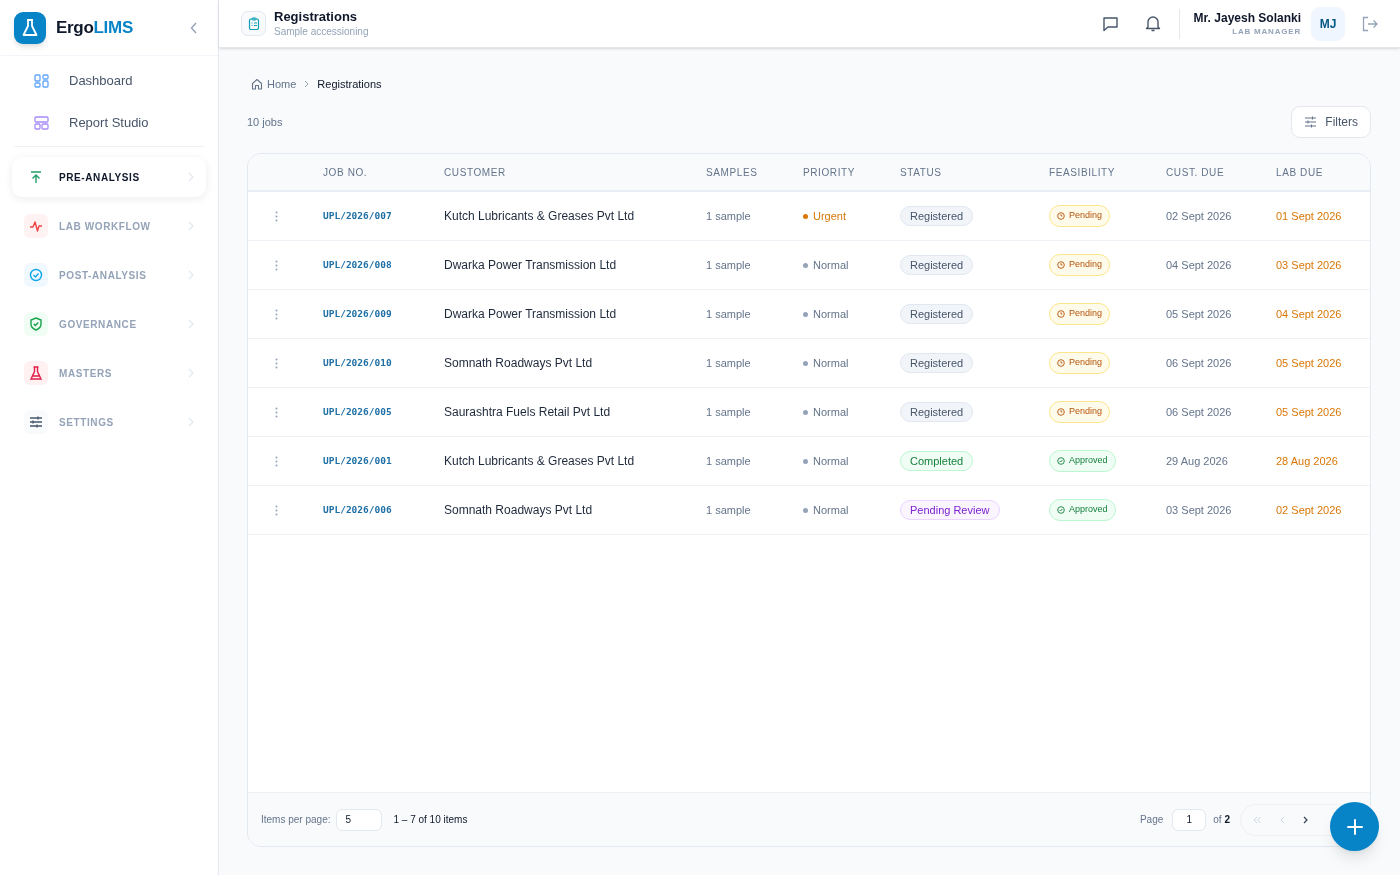  I want to click on column-header: CUST. DUE, so click(1196, 172).